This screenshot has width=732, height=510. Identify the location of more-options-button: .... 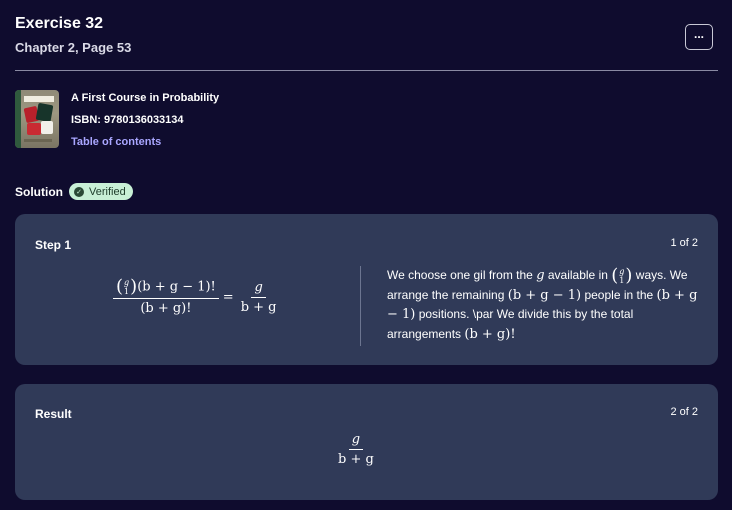
(699, 37).